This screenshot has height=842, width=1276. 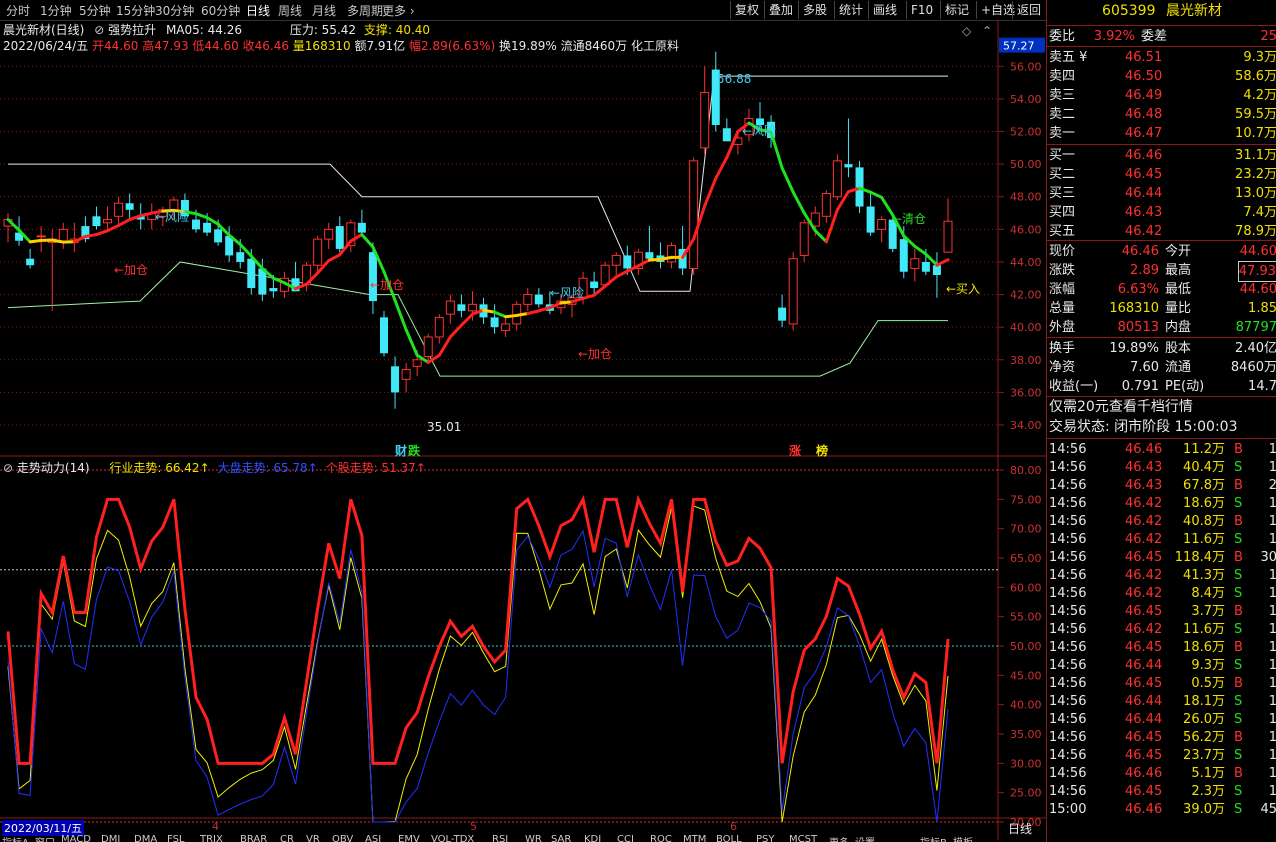 I want to click on toolbar-button-3: 统计, so click(x=850, y=10).